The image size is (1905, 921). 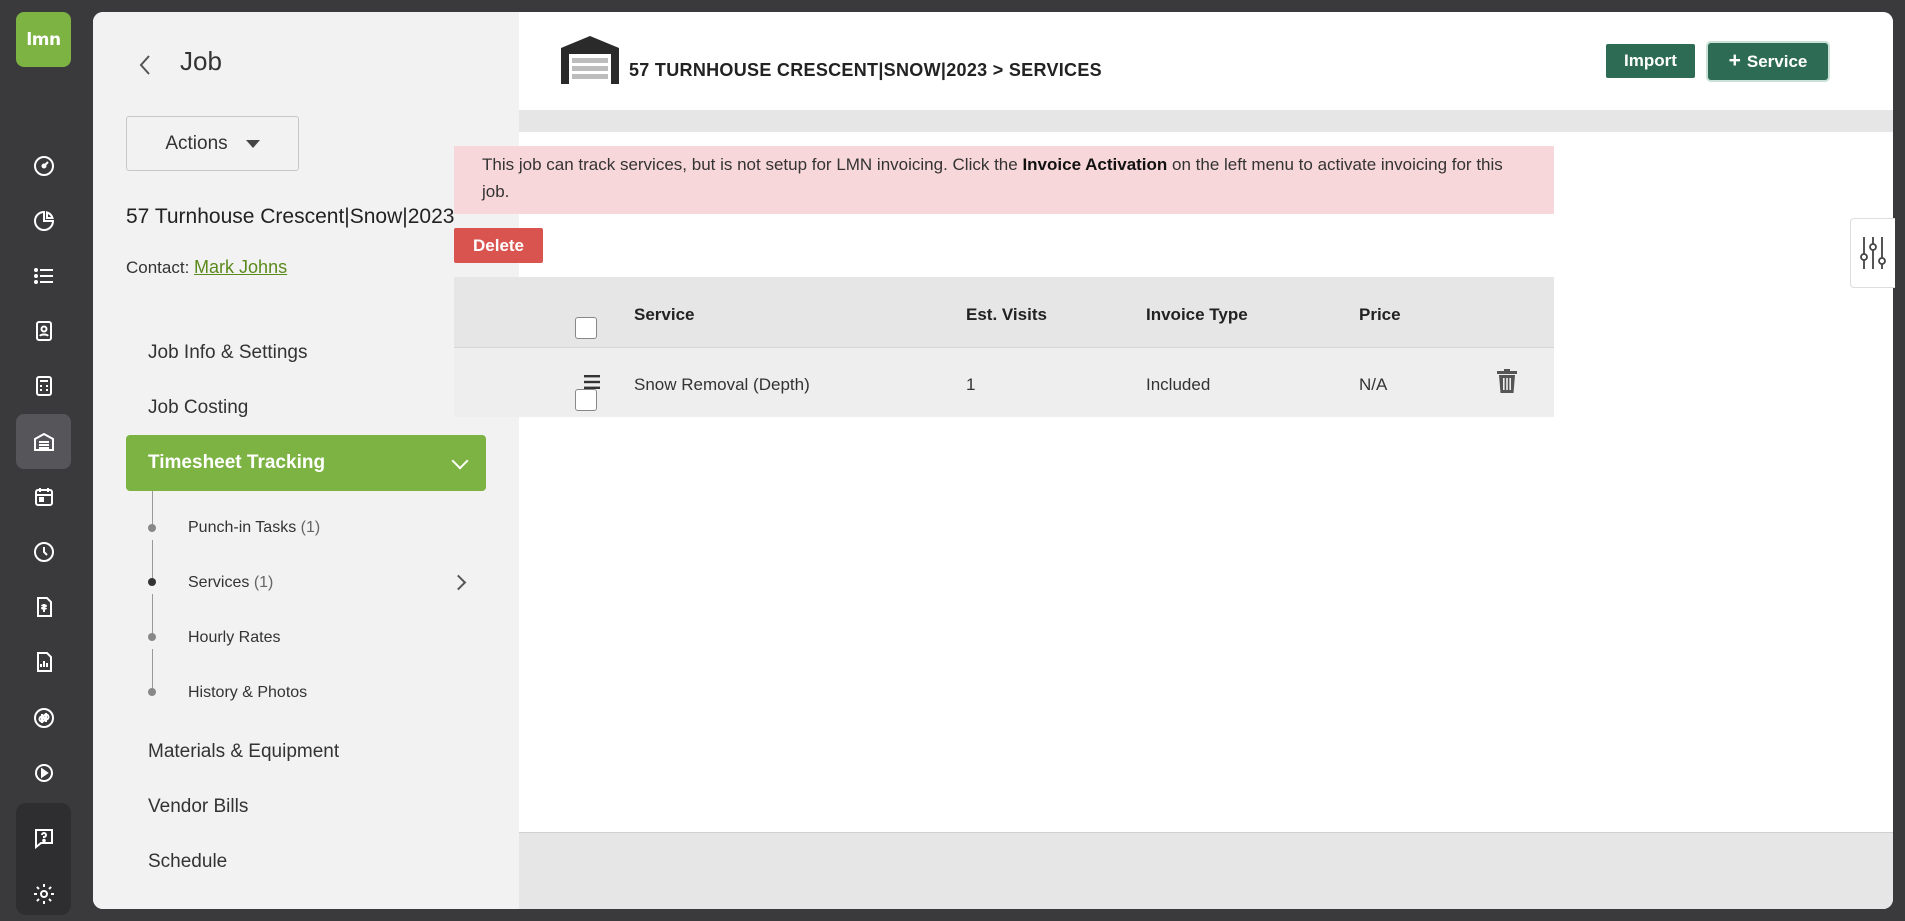 I want to click on drag-handle-icon, so click(x=592, y=384).